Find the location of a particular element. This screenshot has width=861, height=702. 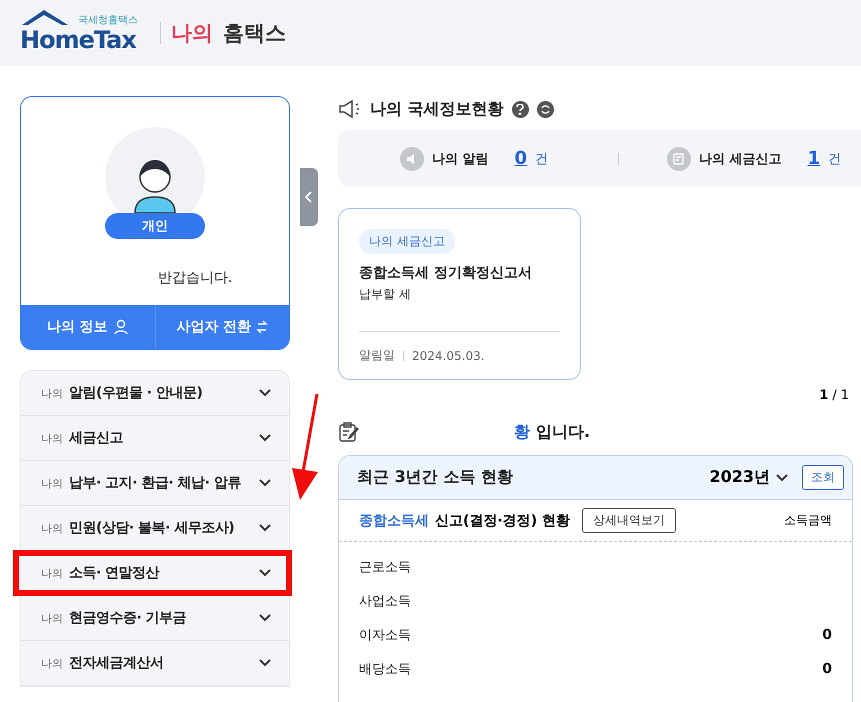

page-title-accent: 나의 is located at coordinates (192, 33).